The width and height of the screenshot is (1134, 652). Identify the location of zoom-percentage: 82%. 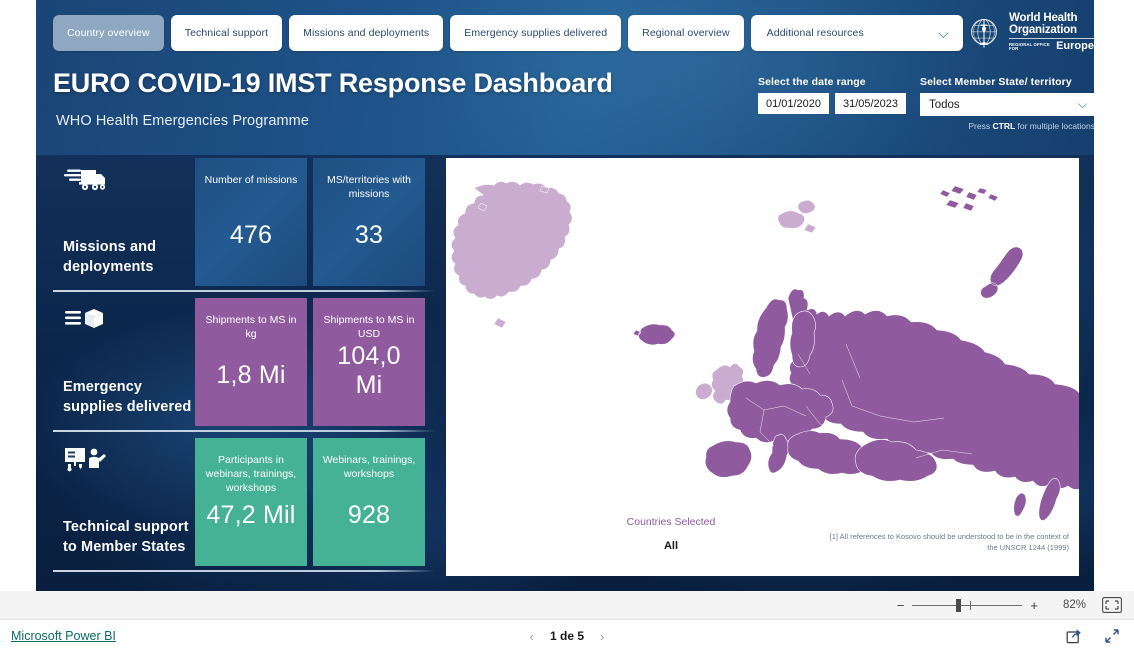
(1074, 605).